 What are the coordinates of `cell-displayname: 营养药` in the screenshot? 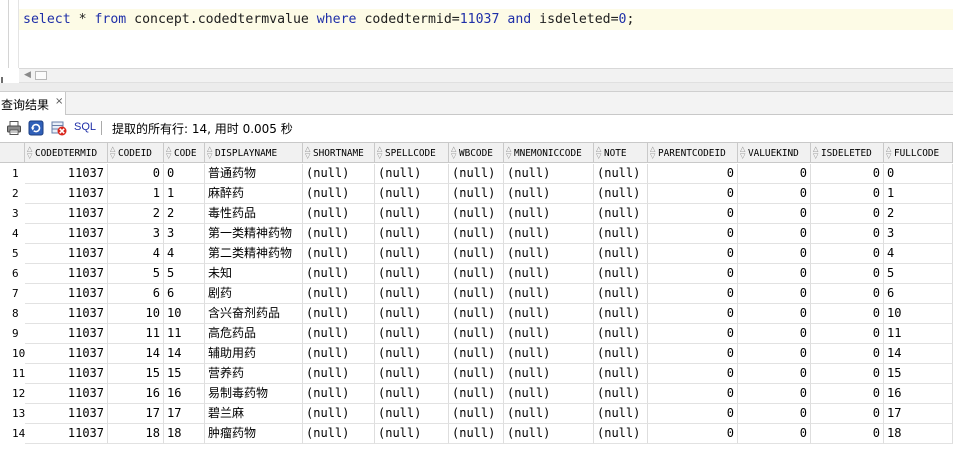 It's located at (254, 374).